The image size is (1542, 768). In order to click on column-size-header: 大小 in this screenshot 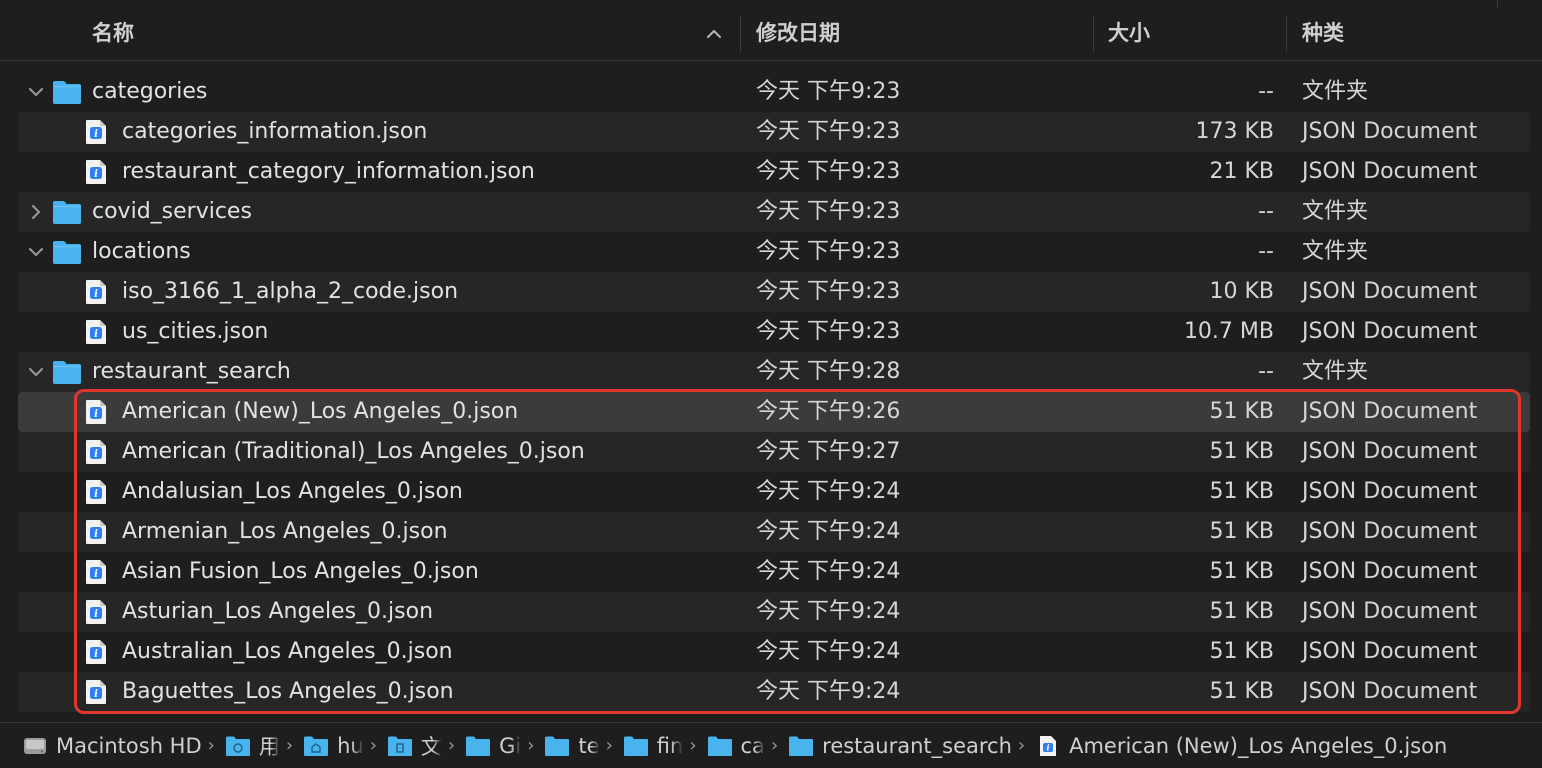, I will do `click(1129, 34)`.